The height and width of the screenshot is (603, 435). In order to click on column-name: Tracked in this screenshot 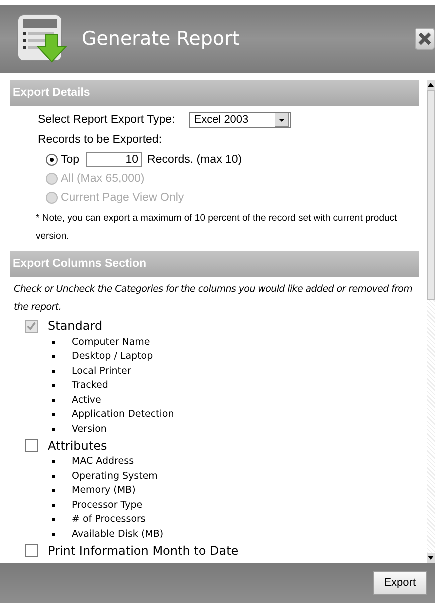, I will do `click(90, 386)`.